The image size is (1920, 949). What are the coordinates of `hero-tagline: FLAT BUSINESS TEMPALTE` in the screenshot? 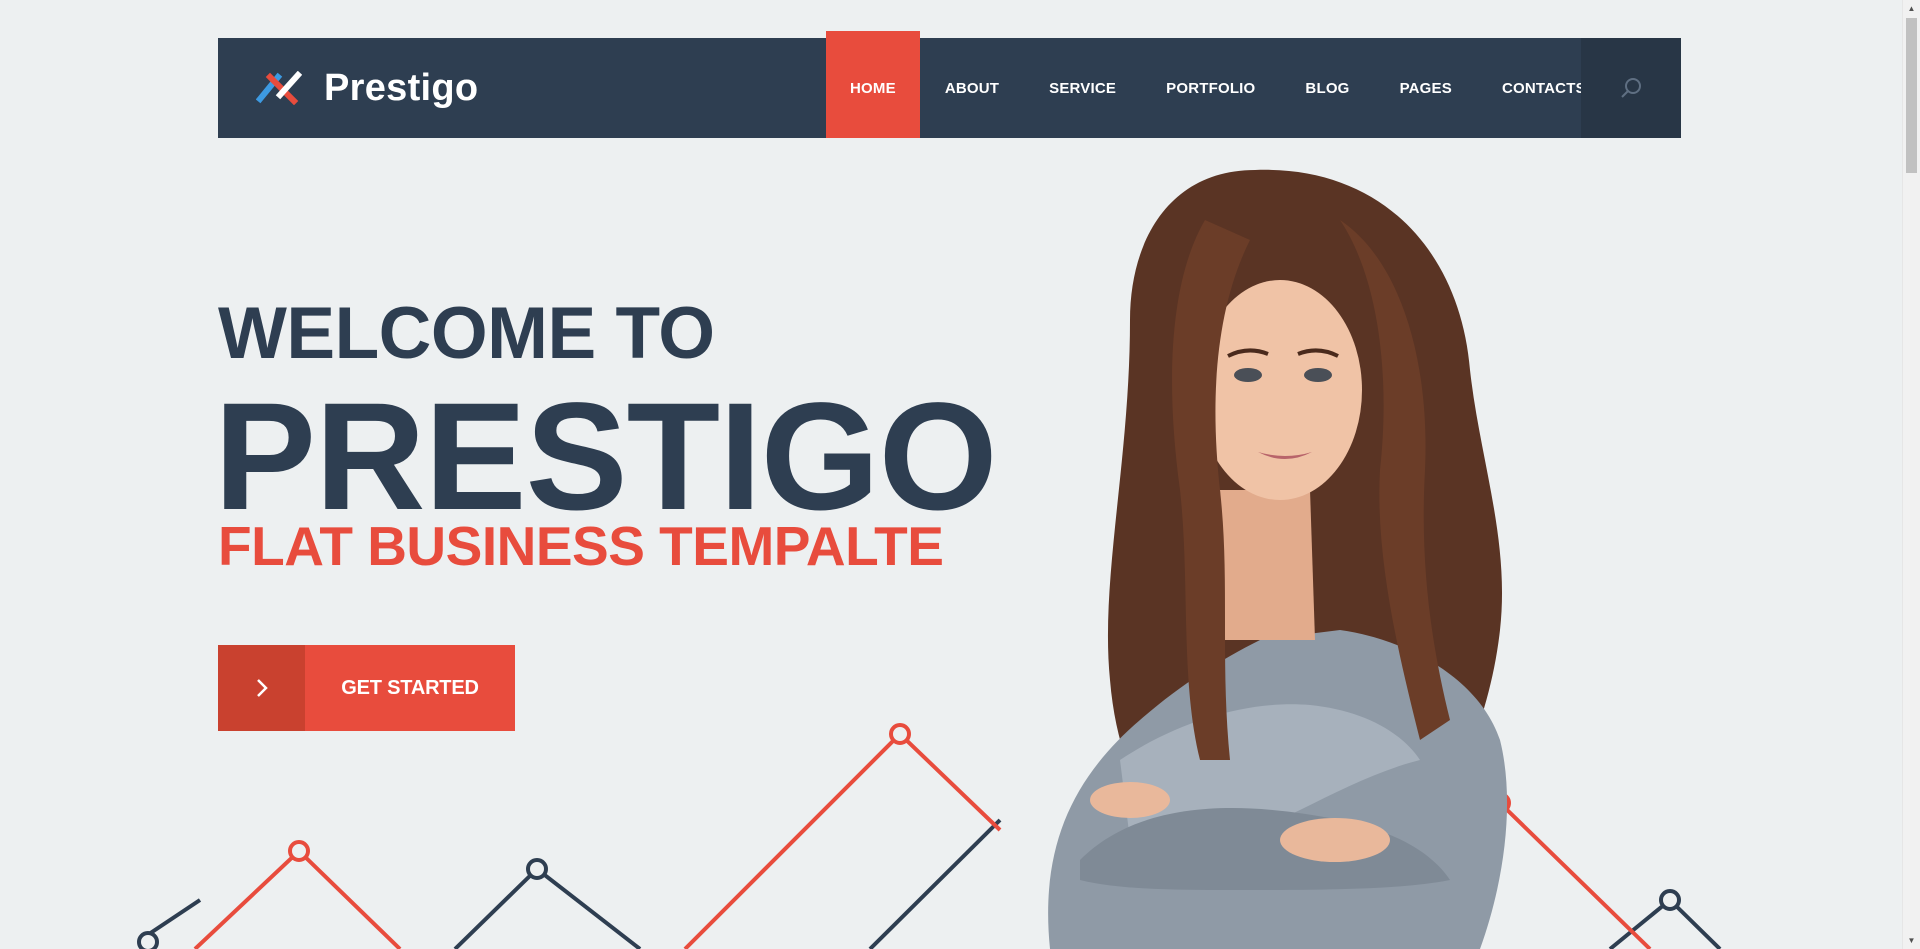 It's located at (581, 546).